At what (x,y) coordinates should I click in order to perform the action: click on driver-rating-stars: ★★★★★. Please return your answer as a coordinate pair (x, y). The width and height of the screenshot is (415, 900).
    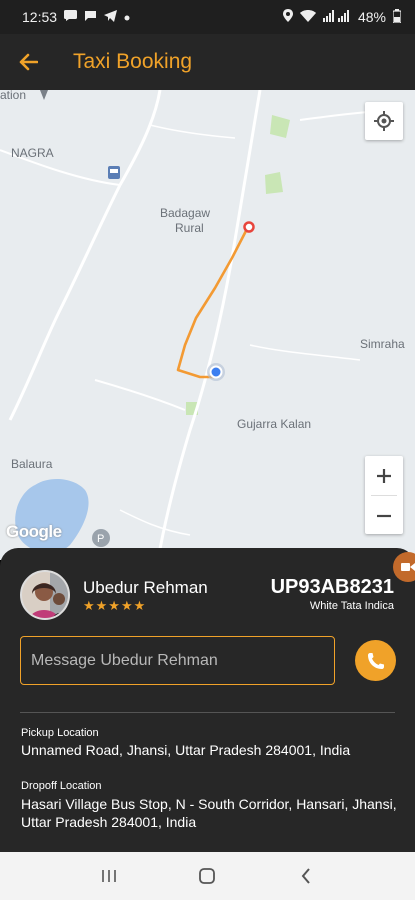
    Looking at the image, I should click on (115, 605).